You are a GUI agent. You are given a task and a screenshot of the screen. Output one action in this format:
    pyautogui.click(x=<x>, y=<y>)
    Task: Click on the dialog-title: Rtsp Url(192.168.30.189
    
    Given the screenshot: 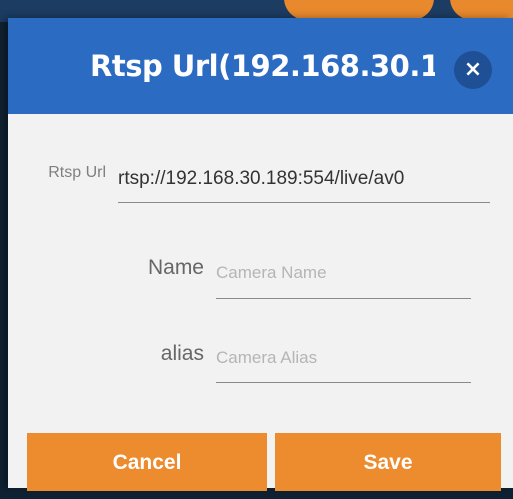 What is the action you would take?
    pyautogui.click(x=262, y=66)
    